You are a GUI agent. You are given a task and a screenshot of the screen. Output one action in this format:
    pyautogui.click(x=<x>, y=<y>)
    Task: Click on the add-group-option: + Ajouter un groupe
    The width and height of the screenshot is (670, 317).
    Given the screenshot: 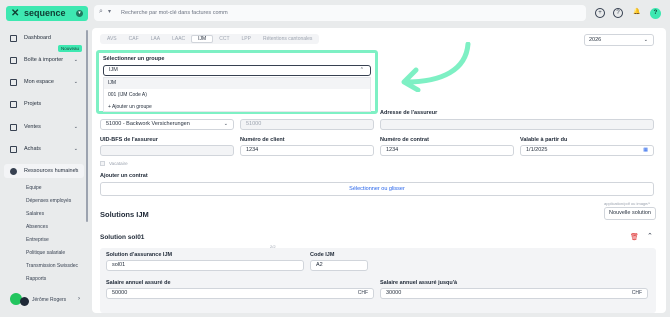 What is the action you would take?
    pyautogui.click(x=237, y=107)
    